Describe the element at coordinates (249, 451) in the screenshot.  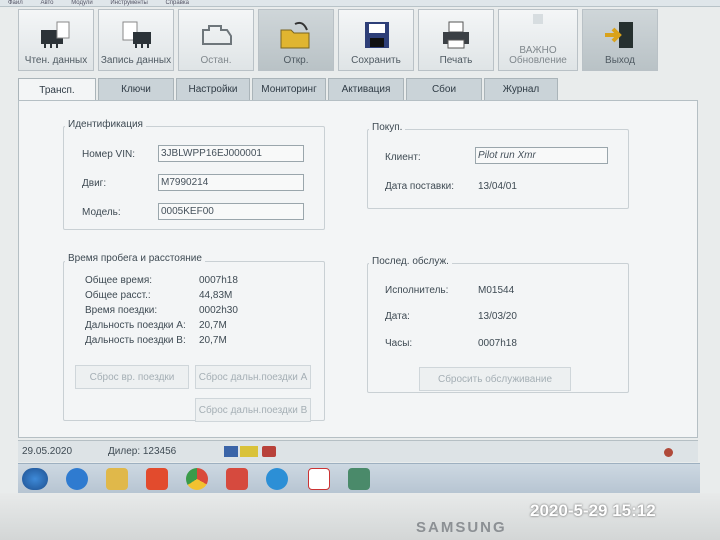
I see `battery-icon` at that location.